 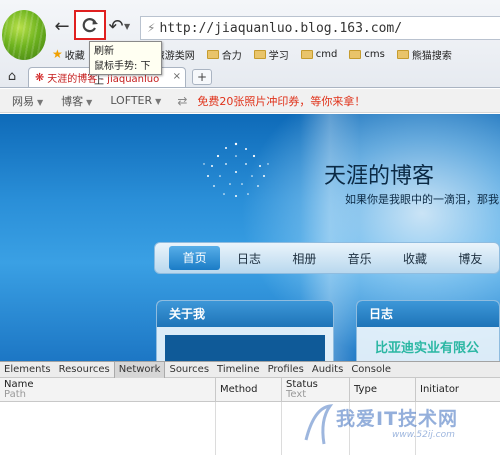 I want to click on star-icon: ★, so click(x=57, y=54).